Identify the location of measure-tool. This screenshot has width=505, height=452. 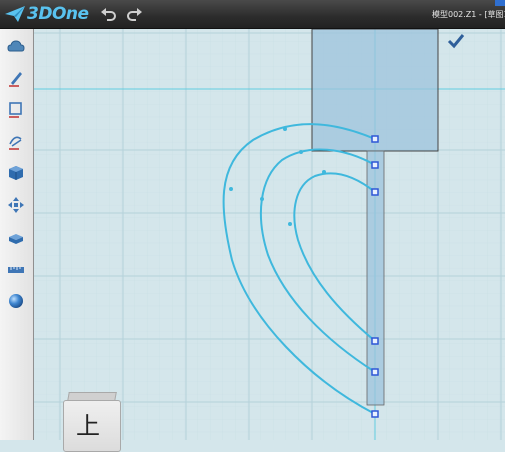
(16, 270).